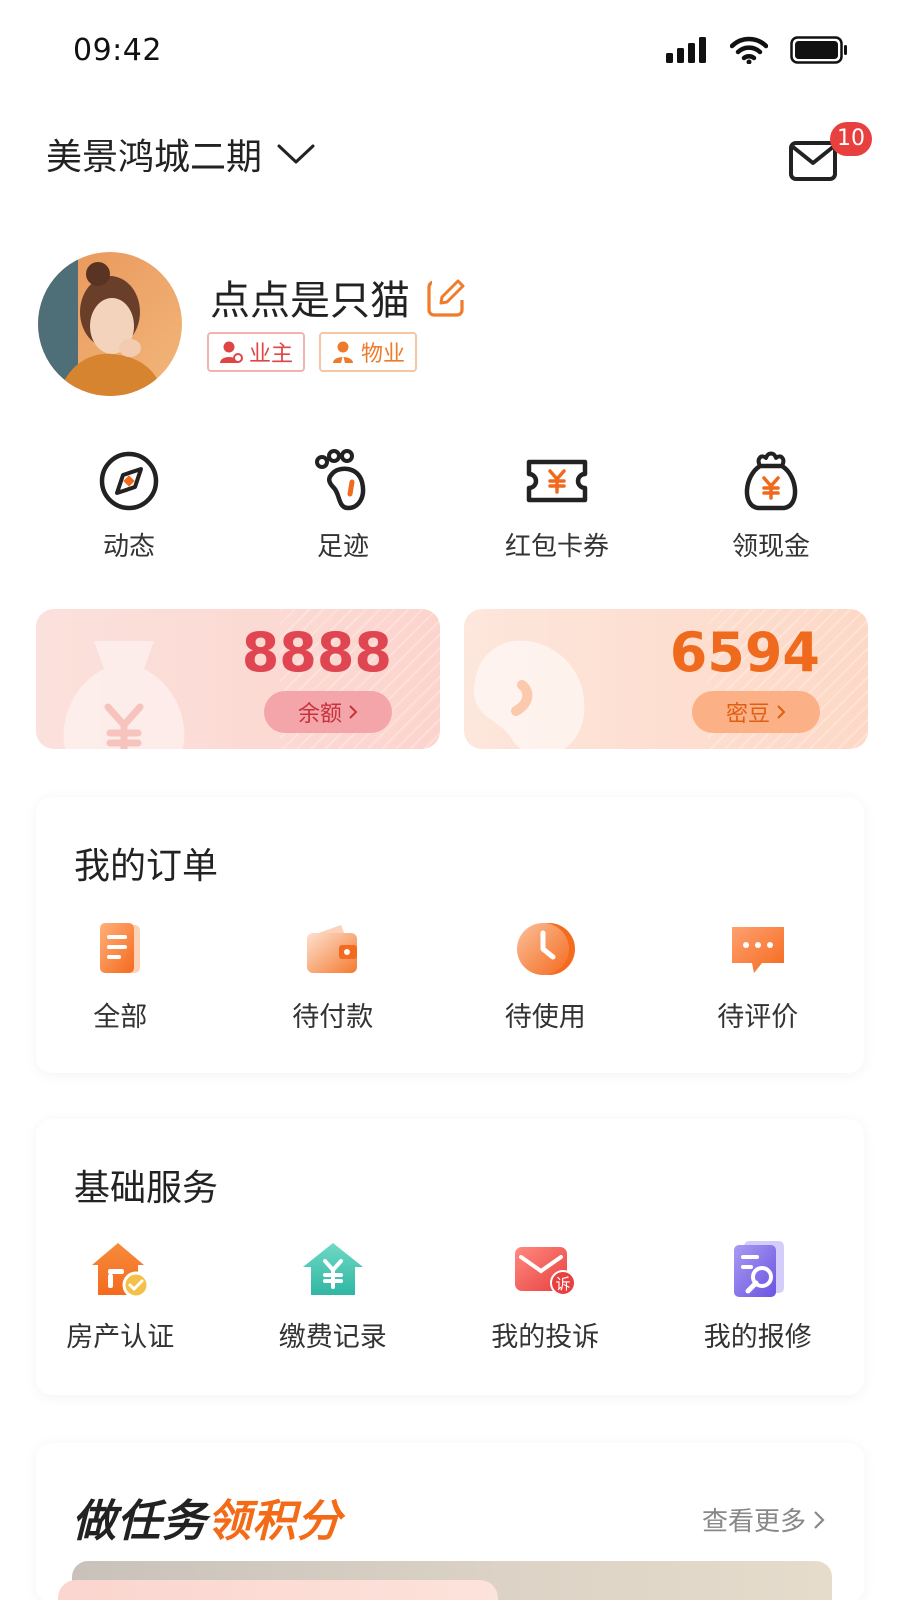  I want to click on avatar-image, so click(110, 324).